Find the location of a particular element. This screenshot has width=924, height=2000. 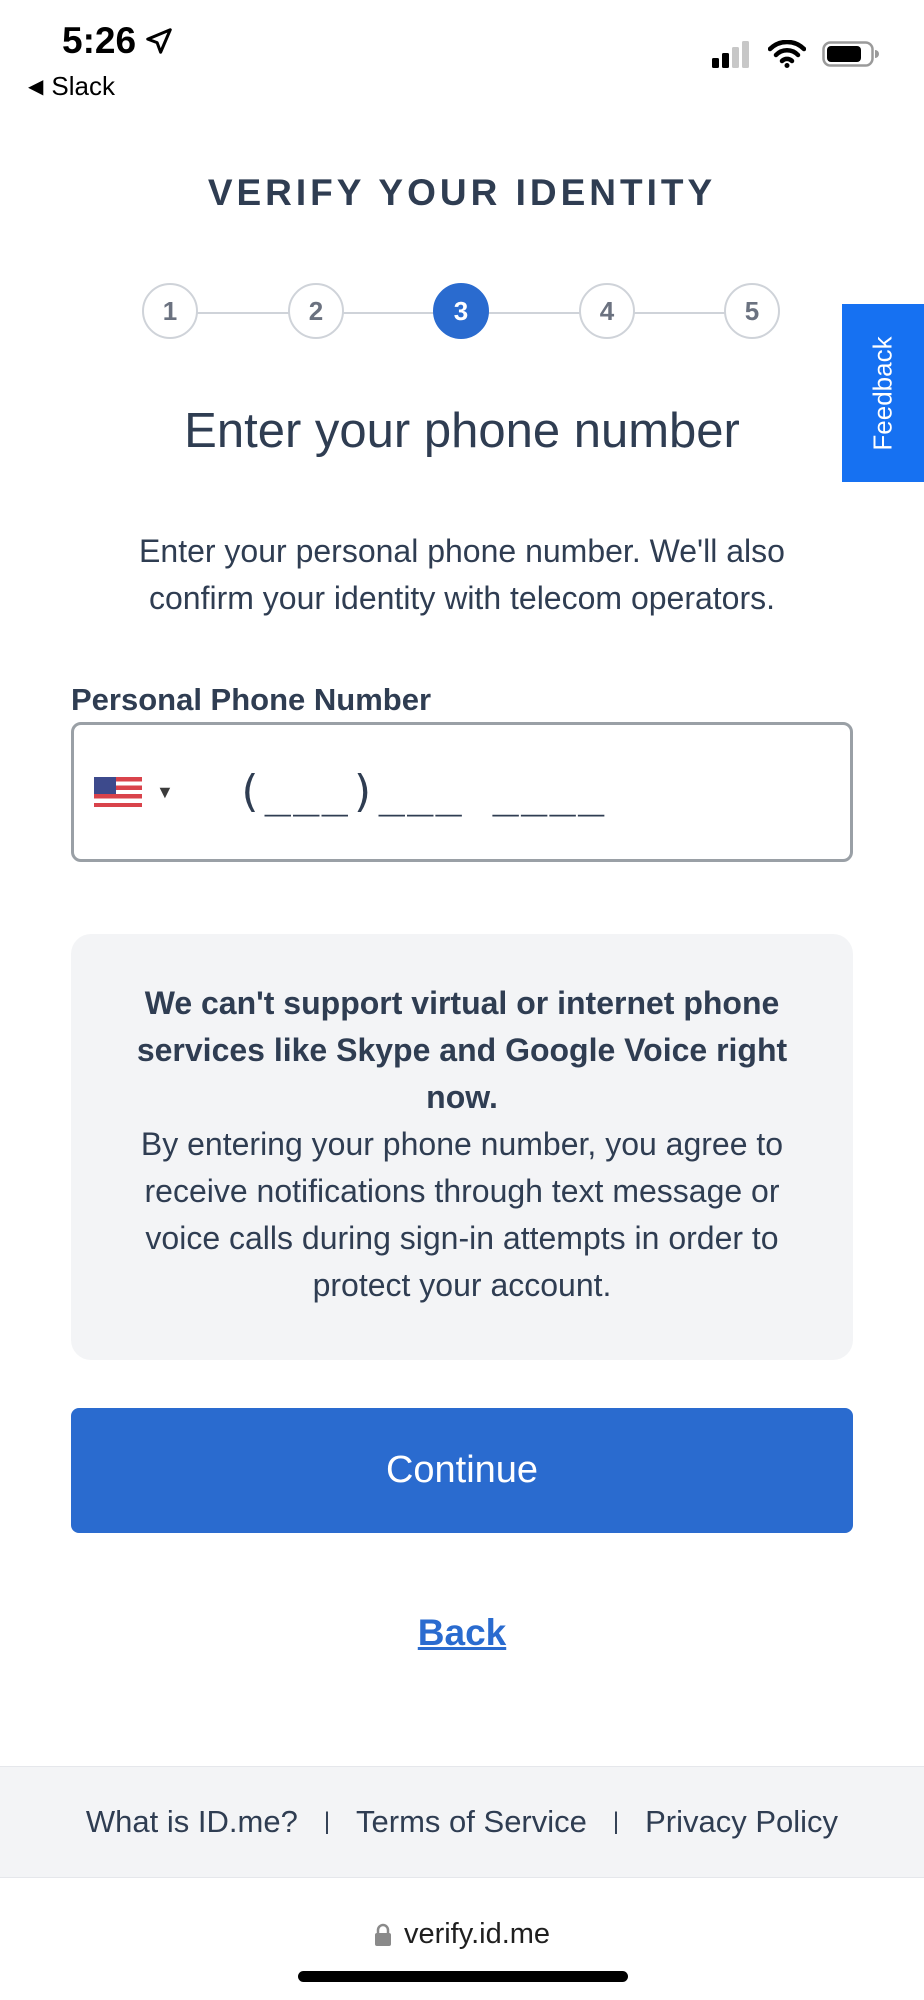

home-indicator is located at coordinates (463, 1976).